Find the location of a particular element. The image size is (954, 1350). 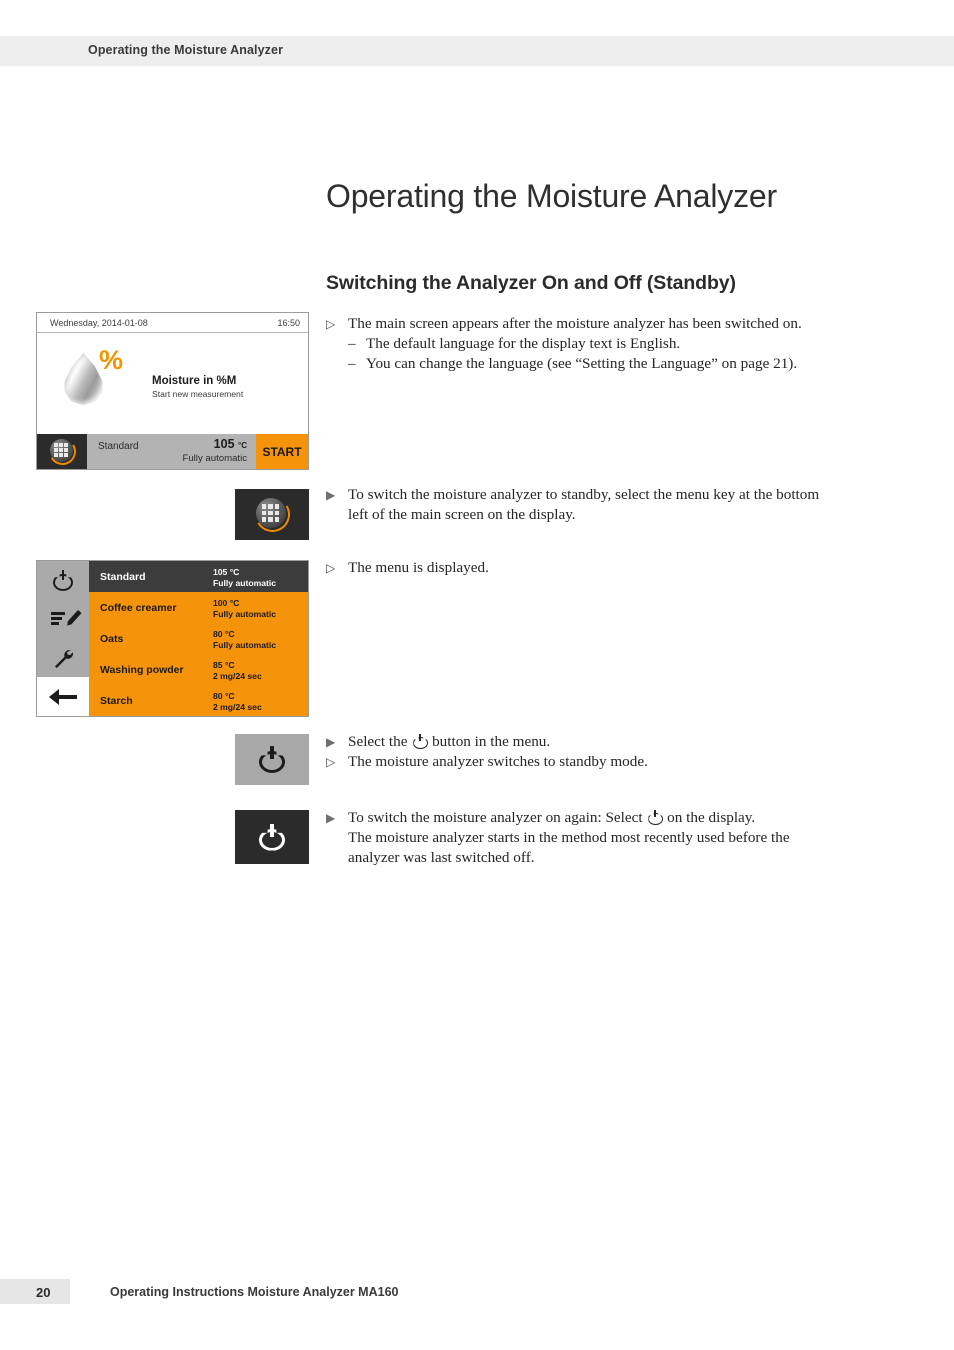

method-name: Oats is located at coordinates (112, 638).